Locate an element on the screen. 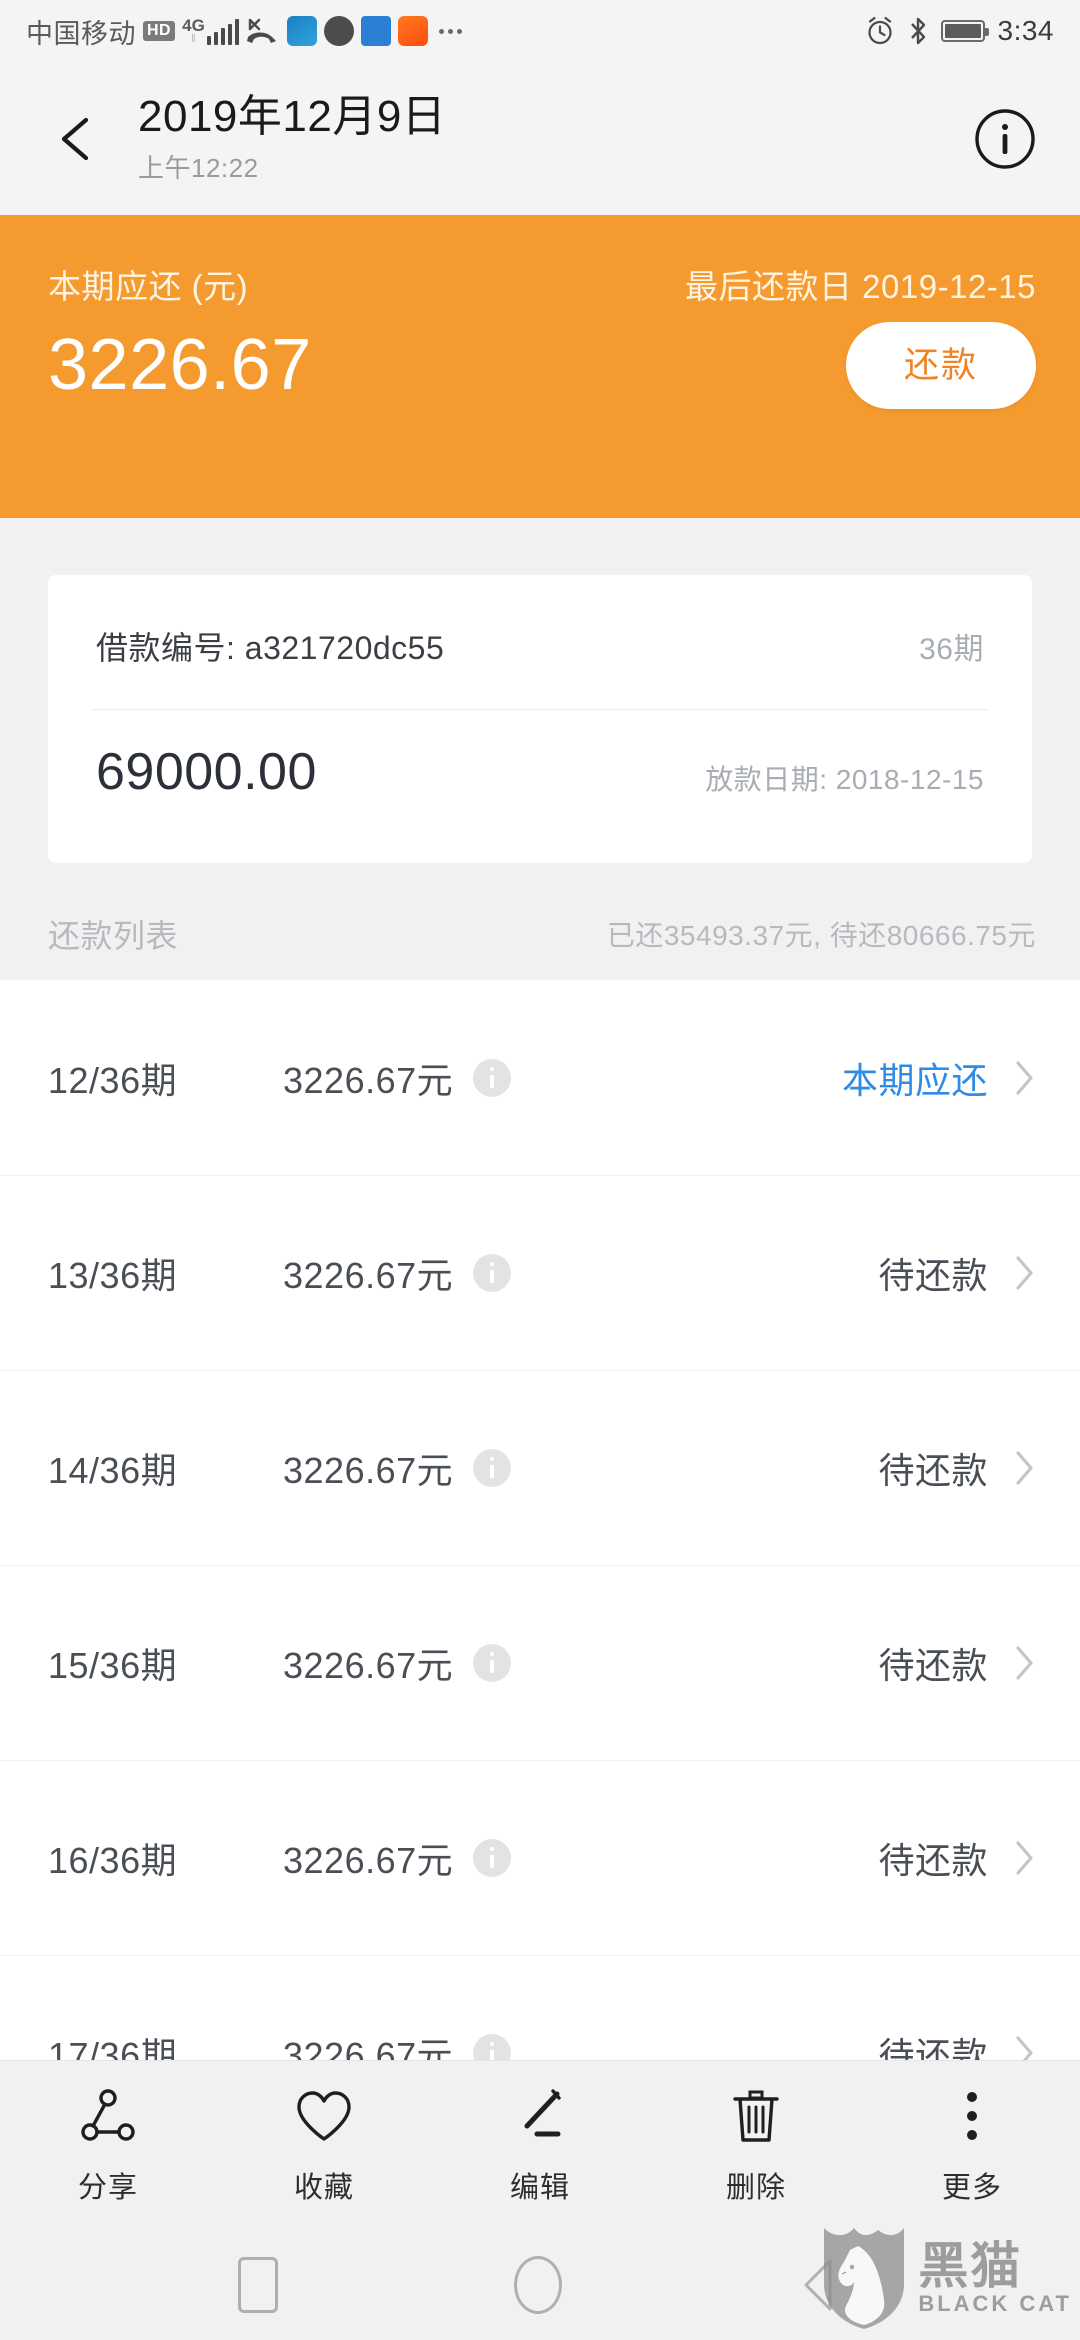 This screenshot has height=2340, width=1080. row-term-label: 14/36期 is located at coordinates (113, 1470).